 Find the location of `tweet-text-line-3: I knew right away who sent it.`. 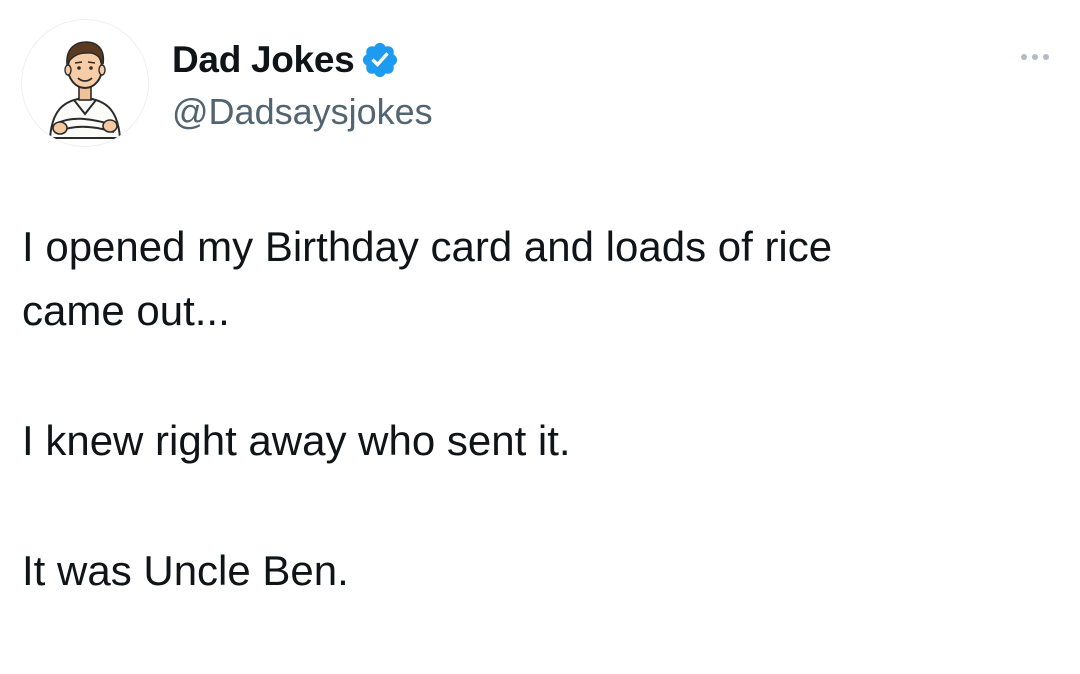

tweet-text-line-3: I knew right away who sent it. is located at coordinates (296, 440).